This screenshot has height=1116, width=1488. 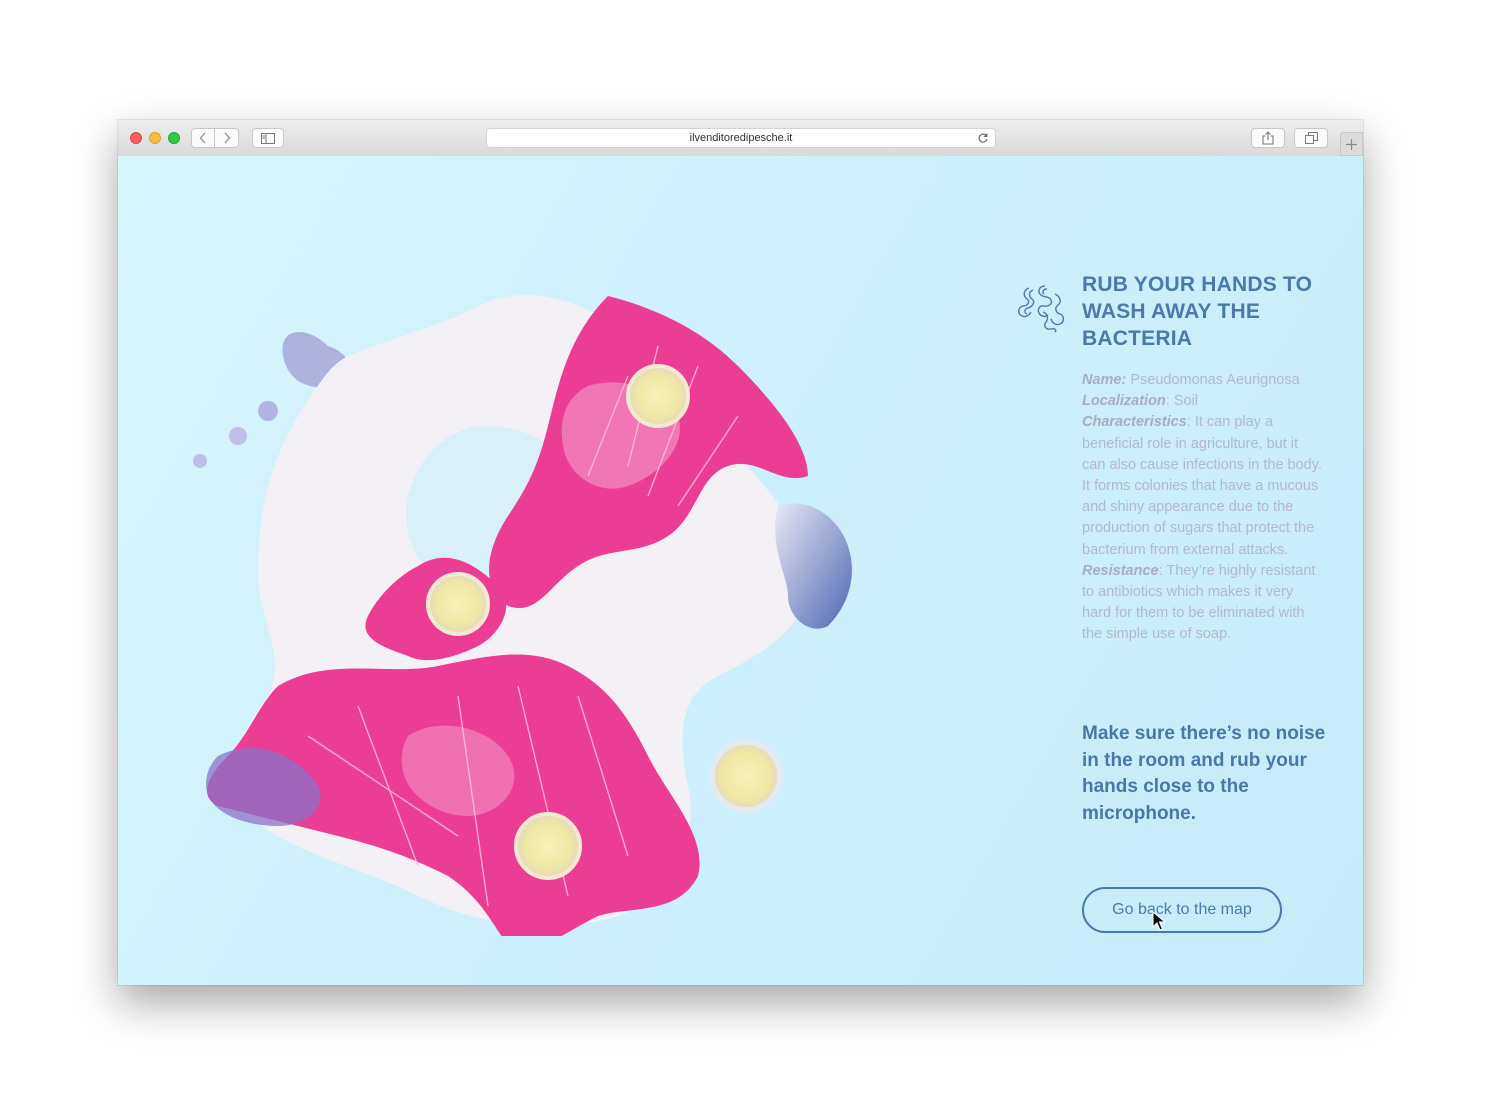 What do you see at coordinates (155, 138) in the screenshot?
I see `minimize-window-button` at bounding box center [155, 138].